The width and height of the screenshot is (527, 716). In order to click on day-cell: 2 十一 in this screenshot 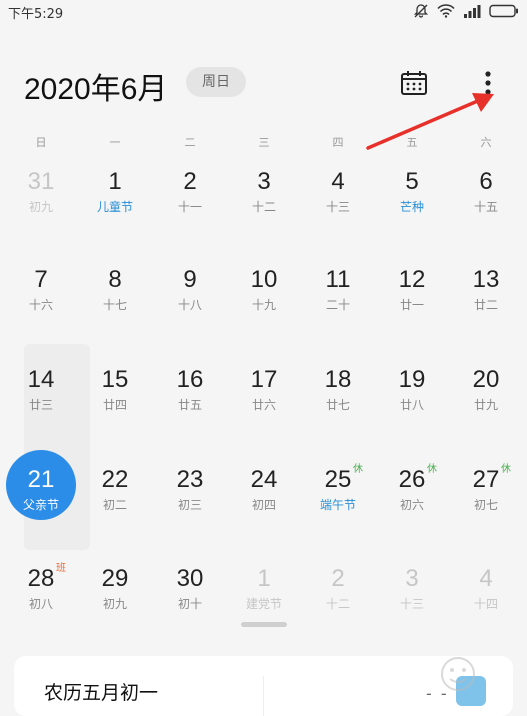, I will do `click(190, 208)`.